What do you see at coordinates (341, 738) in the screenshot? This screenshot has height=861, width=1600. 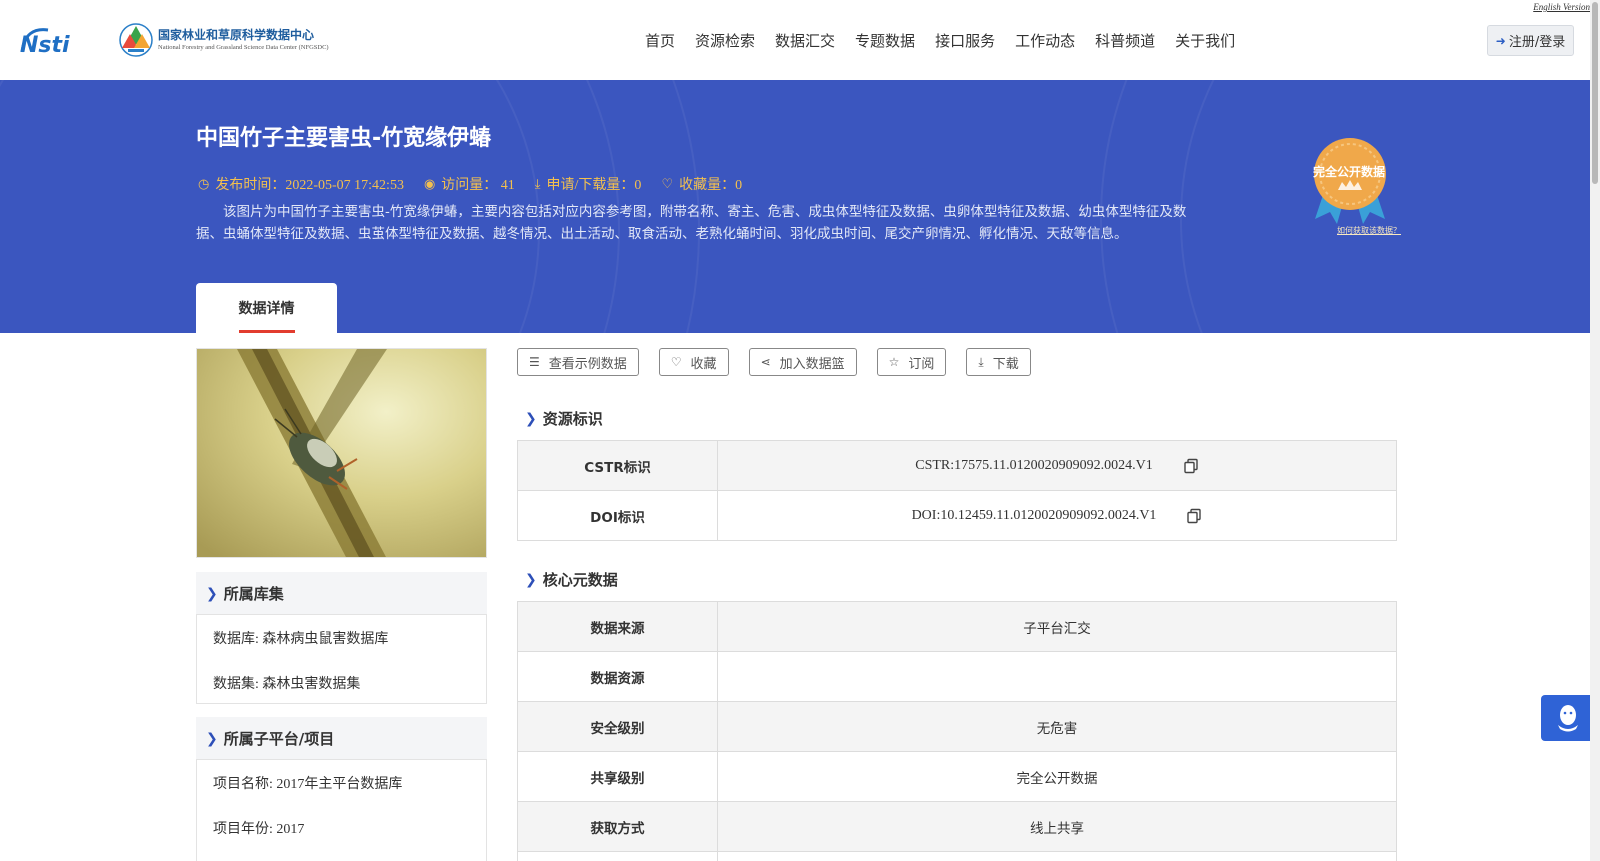 I see `platform-section-header: ❯ 所属子平台/项目` at bounding box center [341, 738].